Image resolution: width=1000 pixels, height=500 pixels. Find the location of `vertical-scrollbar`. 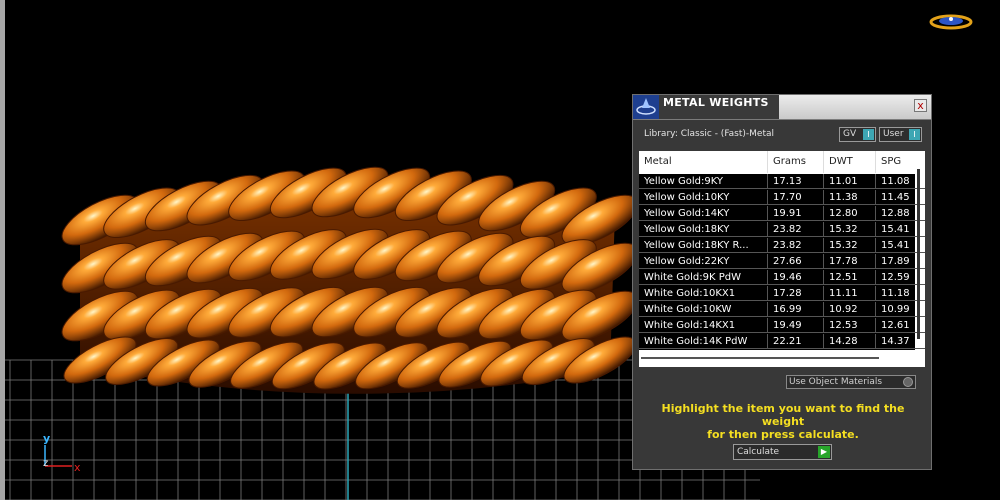

vertical-scrollbar is located at coordinates (918, 254).